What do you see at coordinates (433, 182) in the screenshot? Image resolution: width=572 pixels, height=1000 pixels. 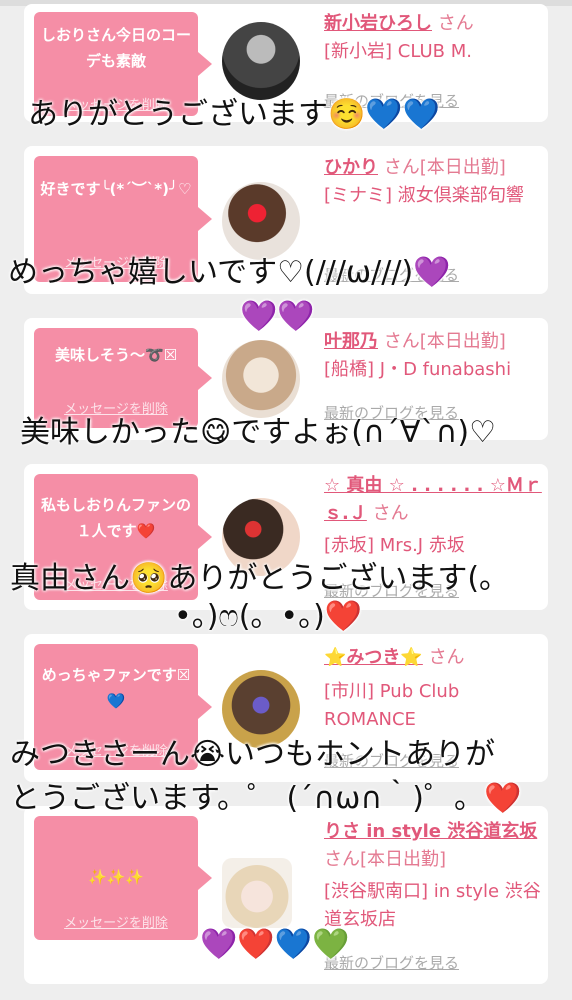 I see `sender-info: ひかり さん[本日出勤] [ミナミ] 淑女倶楽部旬響` at bounding box center [433, 182].